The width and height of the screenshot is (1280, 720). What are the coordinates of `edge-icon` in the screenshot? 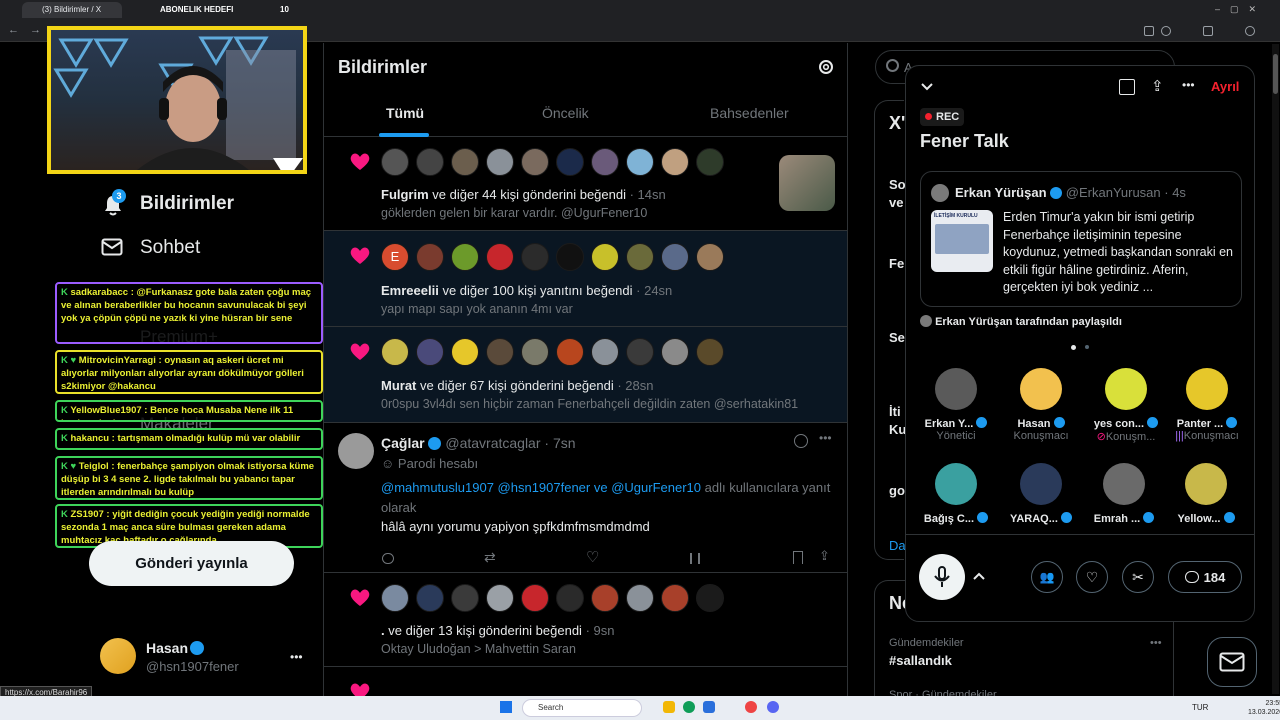 It's located at (689, 707).